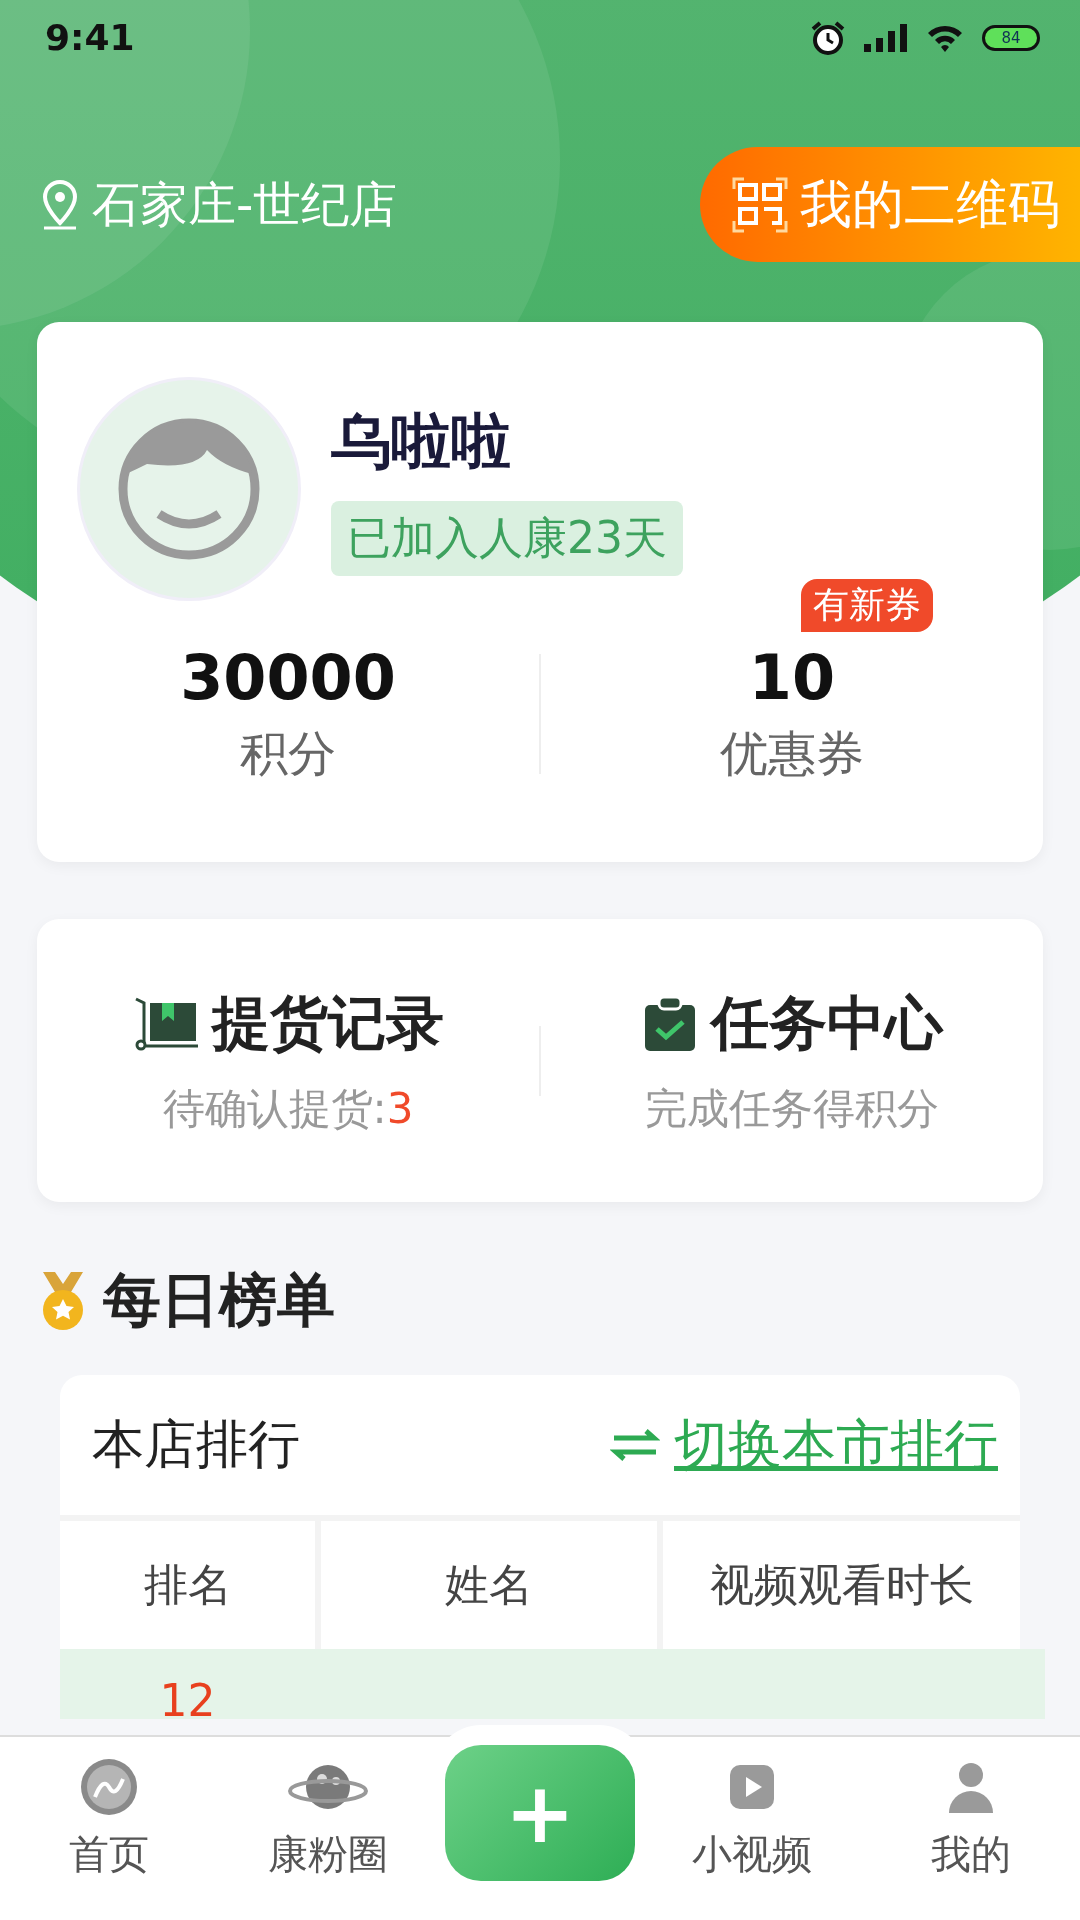 The image size is (1080, 1920). What do you see at coordinates (327, 1810) in the screenshot?
I see `tab-item: 康粉圈` at bounding box center [327, 1810].